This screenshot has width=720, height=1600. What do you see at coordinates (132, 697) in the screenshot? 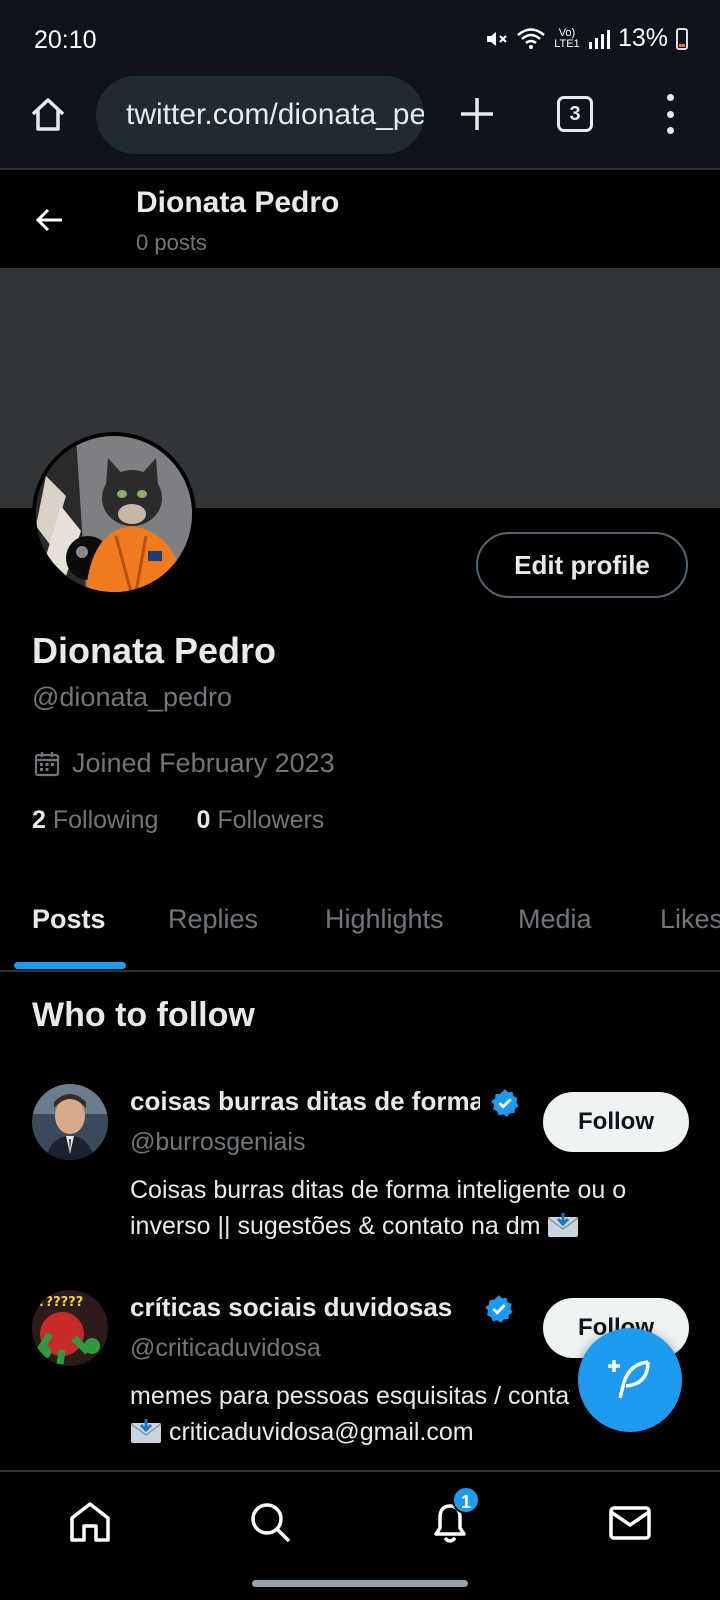
I see `profile-handle: @dionata_pedro` at bounding box center [132, 697].